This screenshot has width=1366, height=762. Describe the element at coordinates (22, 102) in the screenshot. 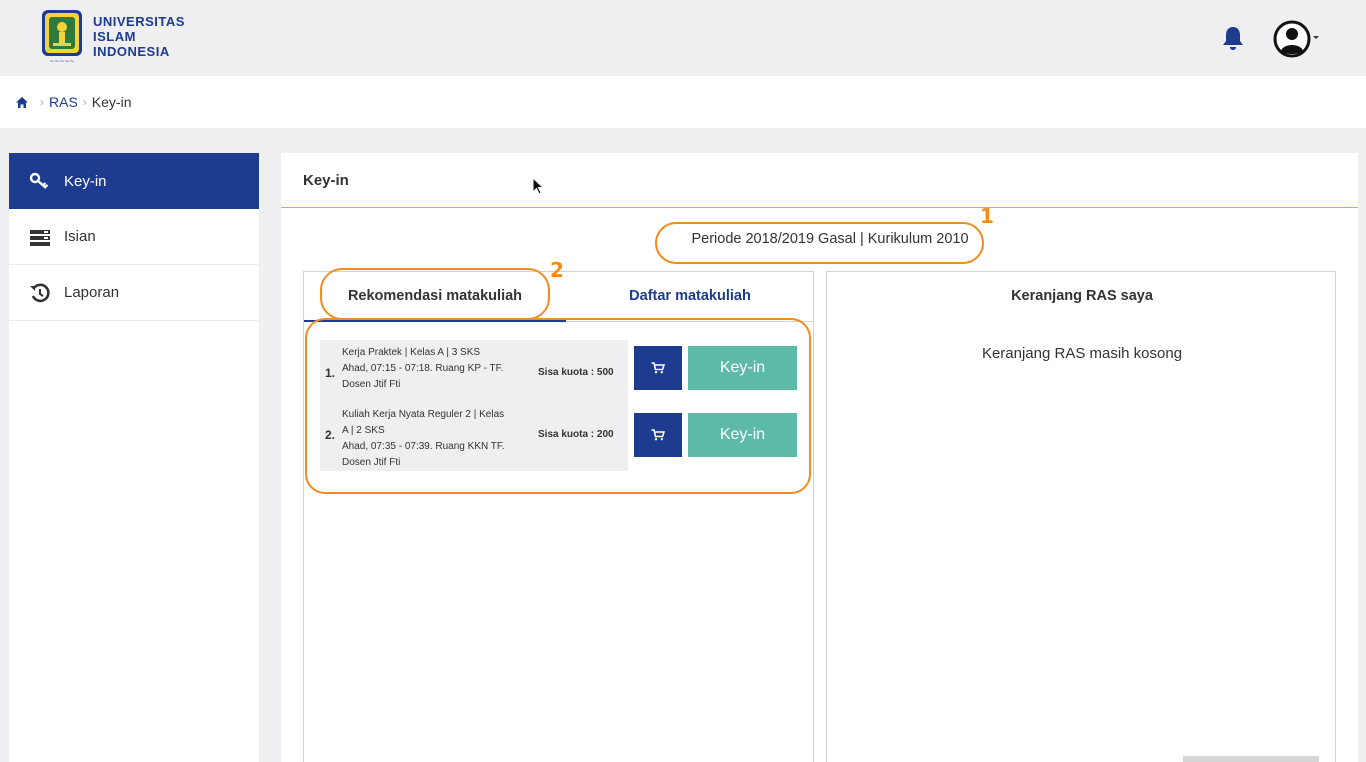

I see `home-icon` at that location.